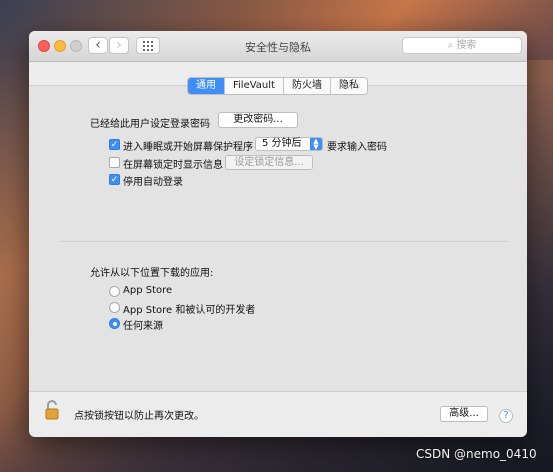  Describe the element at coordinates (150, 124) in the screenshot. I see `password-set-label: 已经给此用户设定登录密码` at that location.